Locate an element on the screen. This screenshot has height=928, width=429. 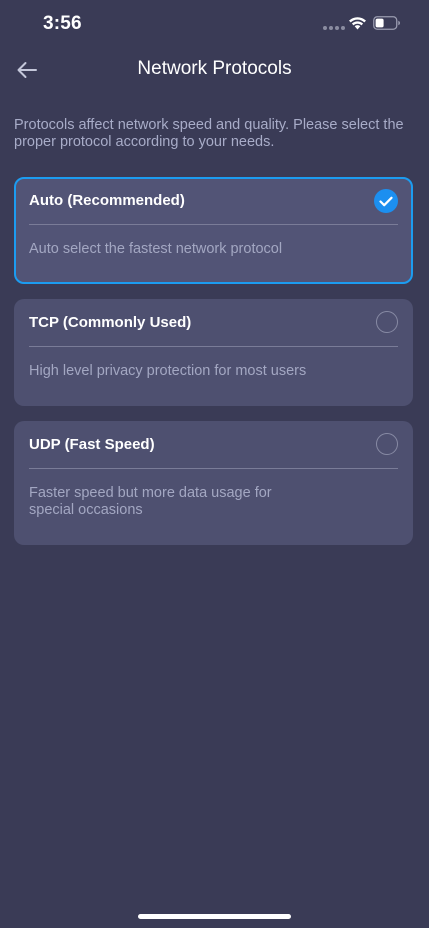
battery-icon is located at coordinates (386, 23).